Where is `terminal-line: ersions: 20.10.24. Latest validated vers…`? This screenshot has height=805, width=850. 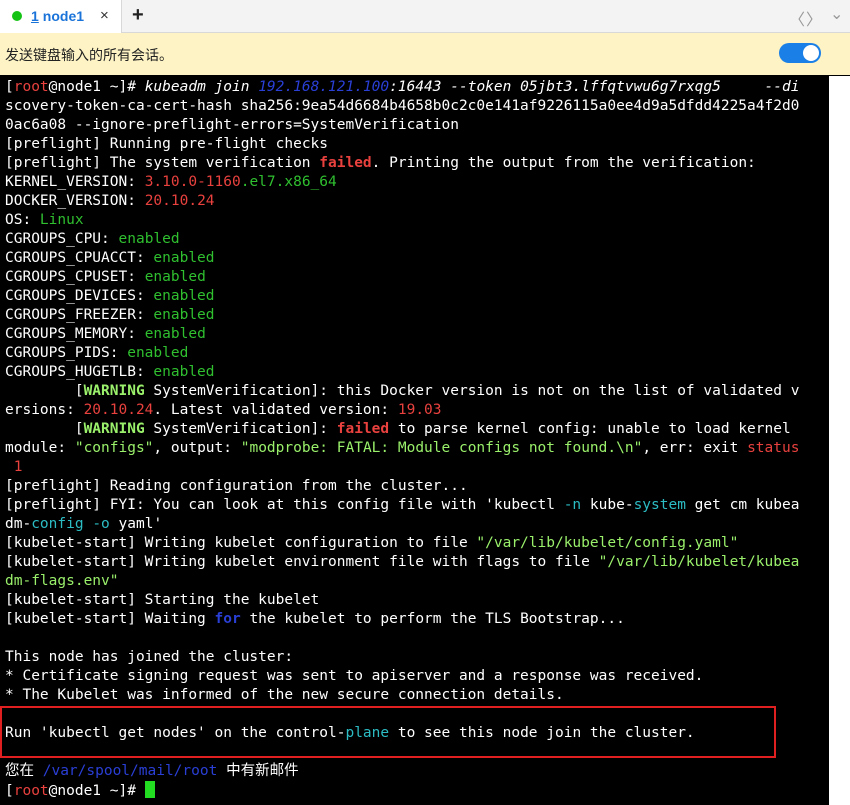
terminal-line: ersions: 20.10.24. Latest validated vers… is located at coordinates (223, 410).